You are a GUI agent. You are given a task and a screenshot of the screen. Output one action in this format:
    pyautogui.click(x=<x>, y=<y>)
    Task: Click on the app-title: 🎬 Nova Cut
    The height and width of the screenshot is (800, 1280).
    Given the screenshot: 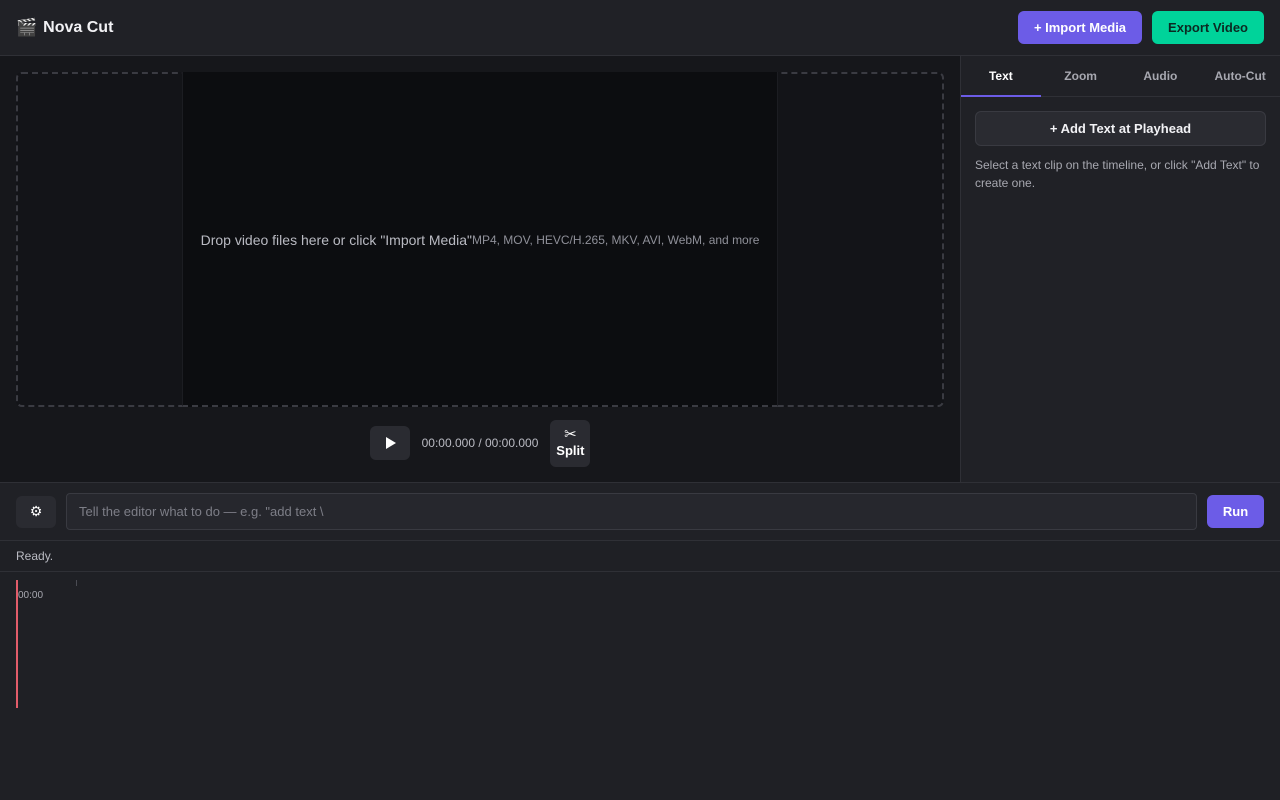 What is the action you would take?
    pyautogui.click(x=64, y=28)
    